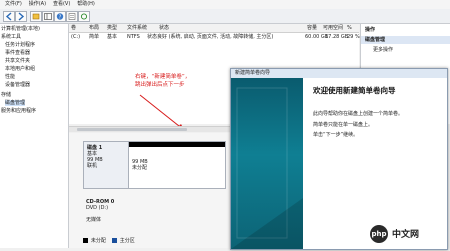 This screenshot has width=450, height=251. I want to click on wizard-side-banner, so click(267, 163).